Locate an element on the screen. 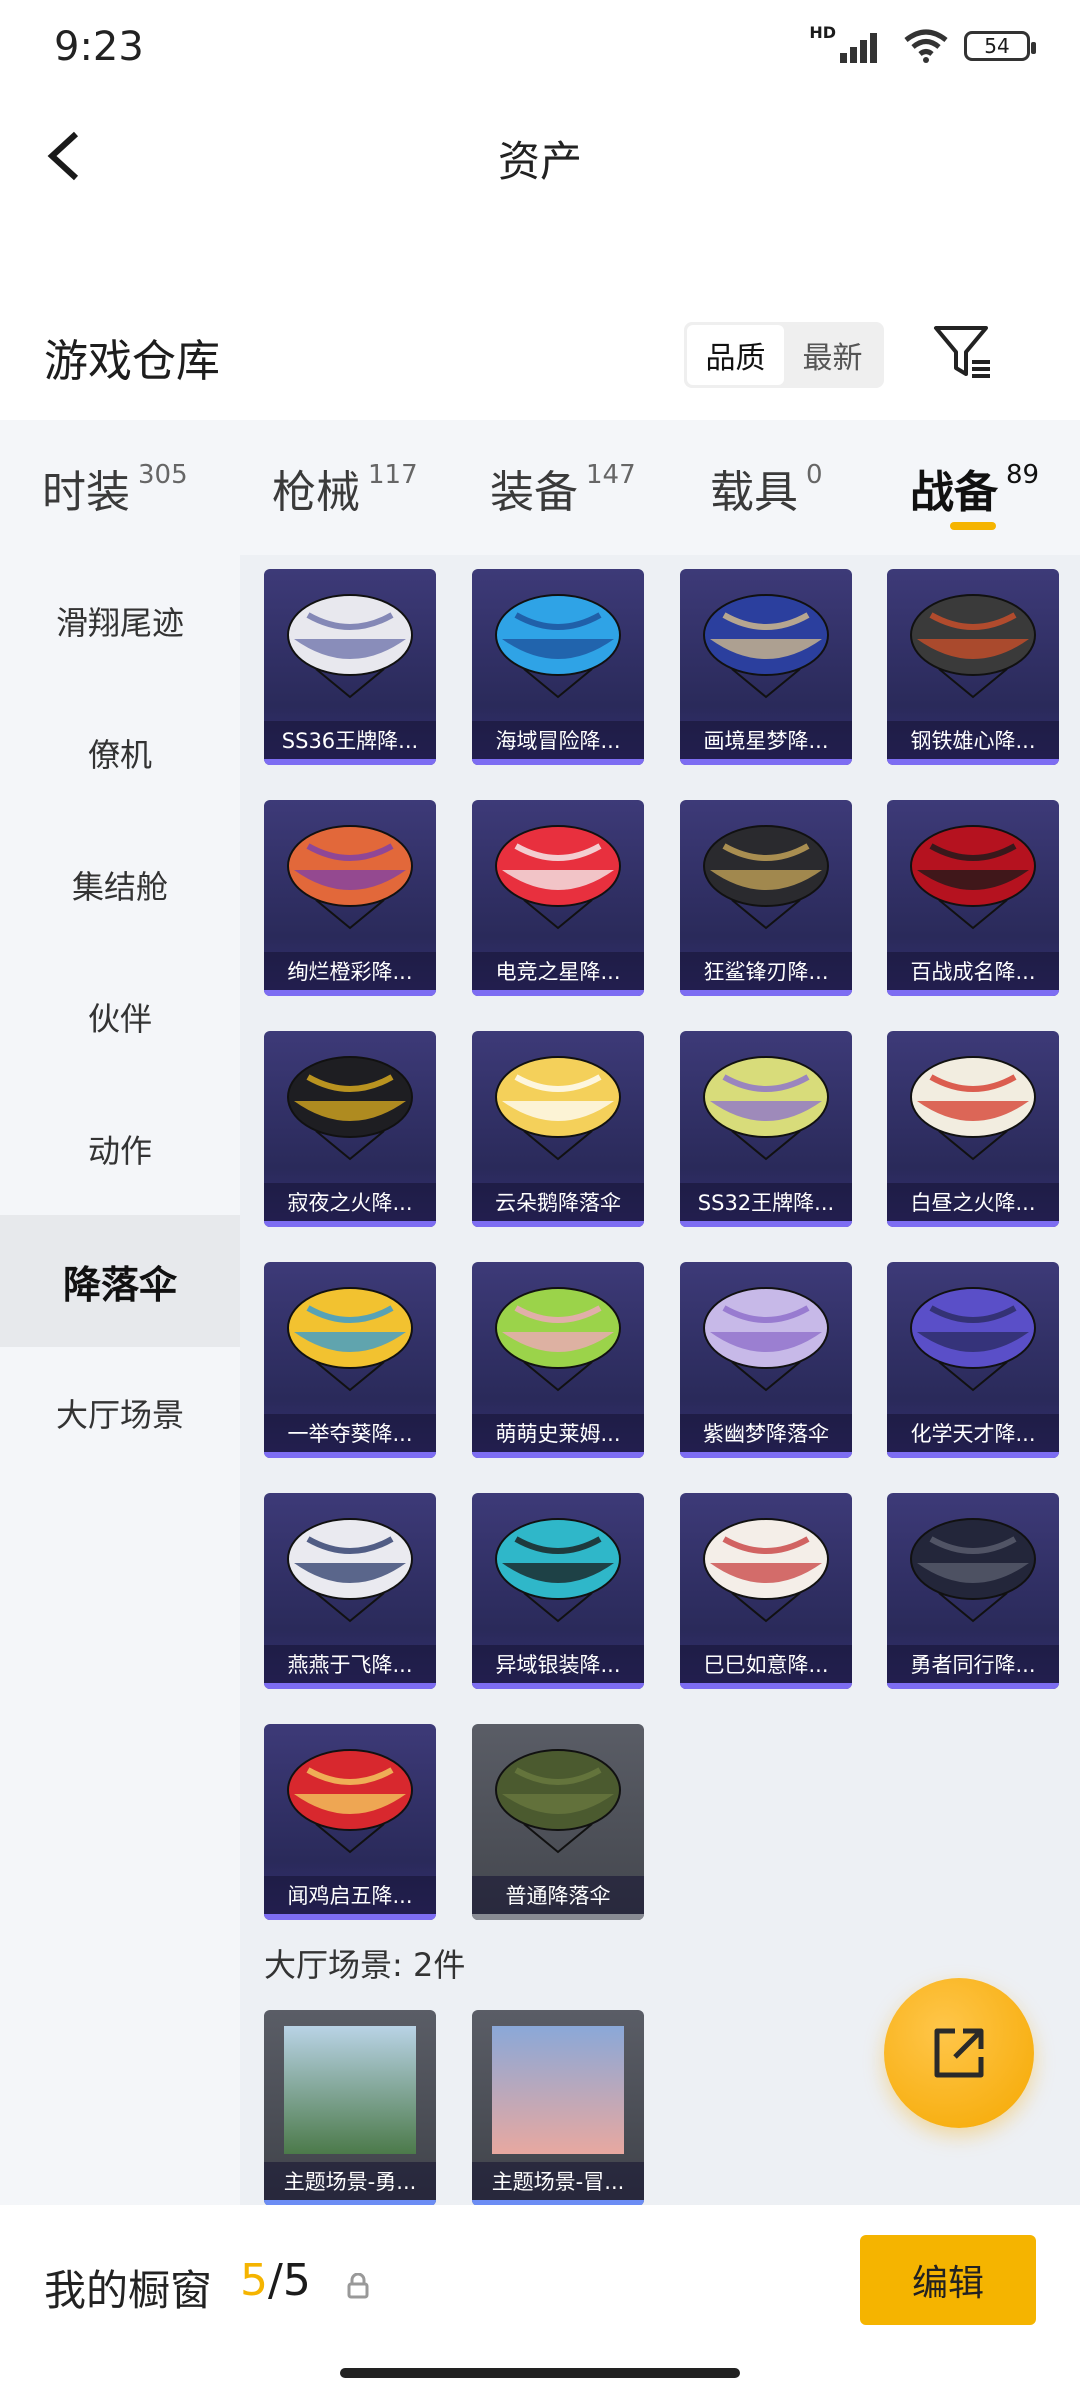 Image resolution: width=1080 pixels, height=2400 pixels. side-item-glide-trail: 滑翔尾迹 is located at coordinates (120, 621).